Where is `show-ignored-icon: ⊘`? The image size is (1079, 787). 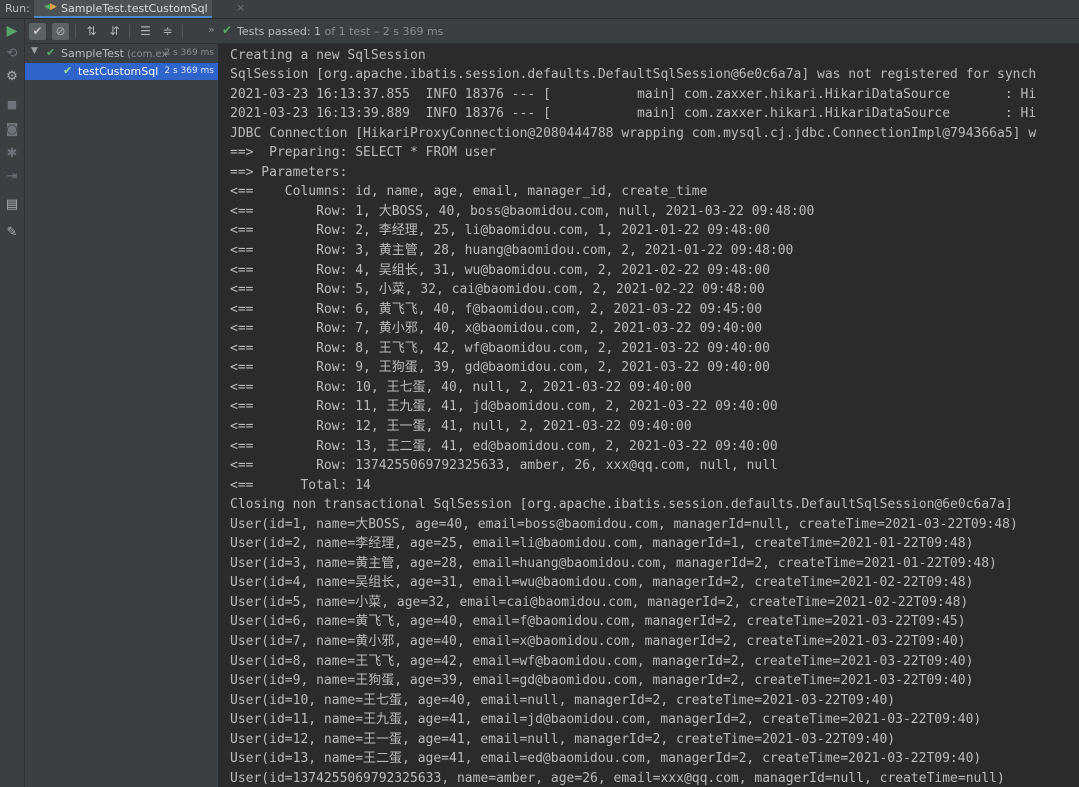
show-ignored-icon: ⊘ is located at coordinates (60, 31).